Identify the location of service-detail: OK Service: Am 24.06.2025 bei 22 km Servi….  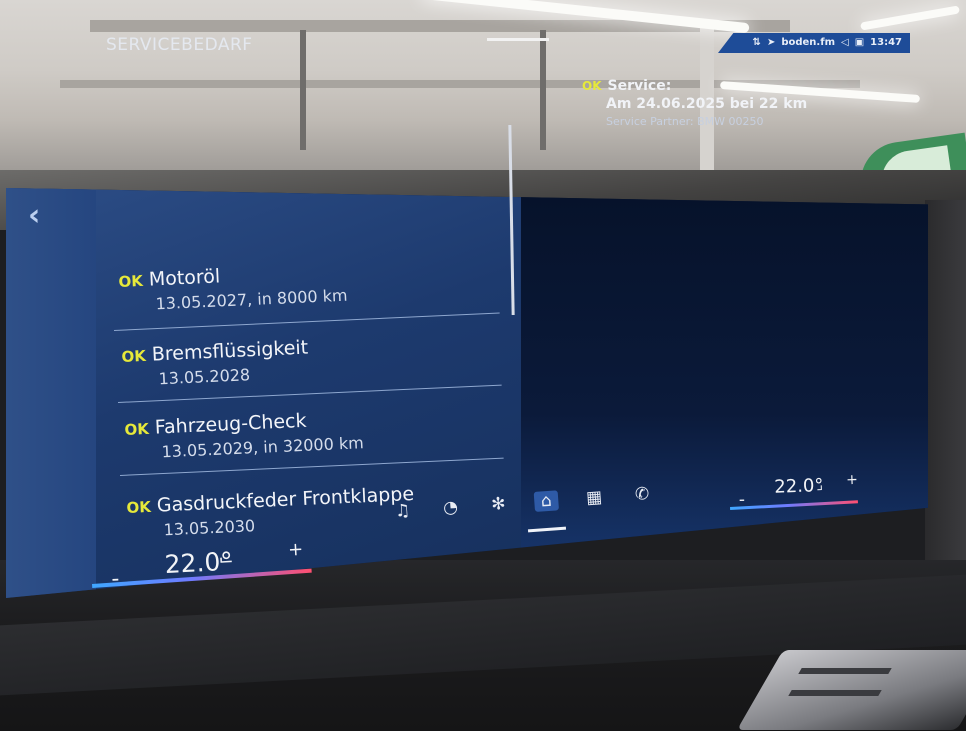
(694, 101).